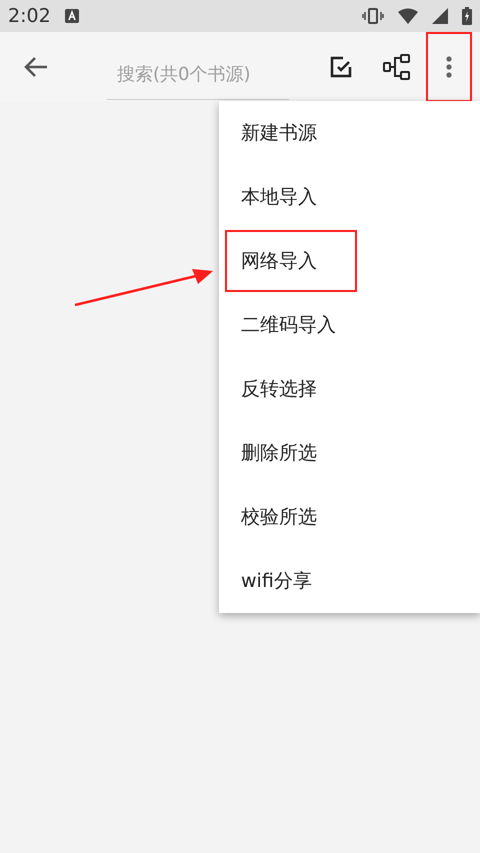  I want to click on menu-item: 本地导入, so click(279, 197).